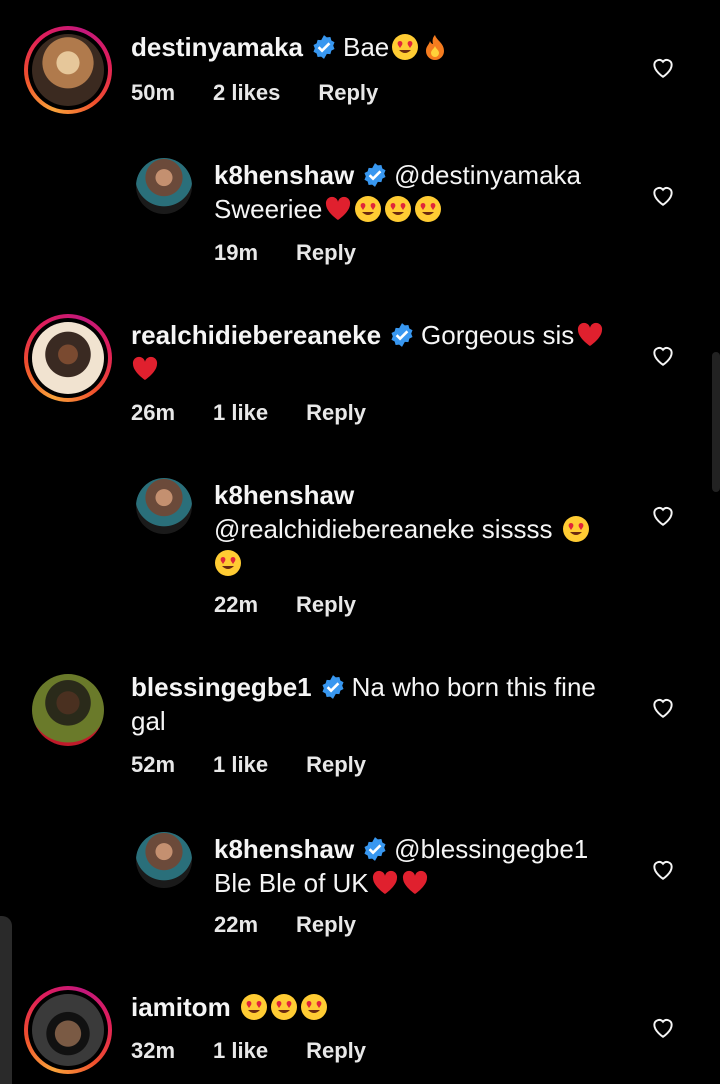 Image resolution: width=720 pixels, height=1084 pixels. Describe the element at coordinates (487, 175) in the screenshot. I see `comment-text: @destinyamaka` at that location.